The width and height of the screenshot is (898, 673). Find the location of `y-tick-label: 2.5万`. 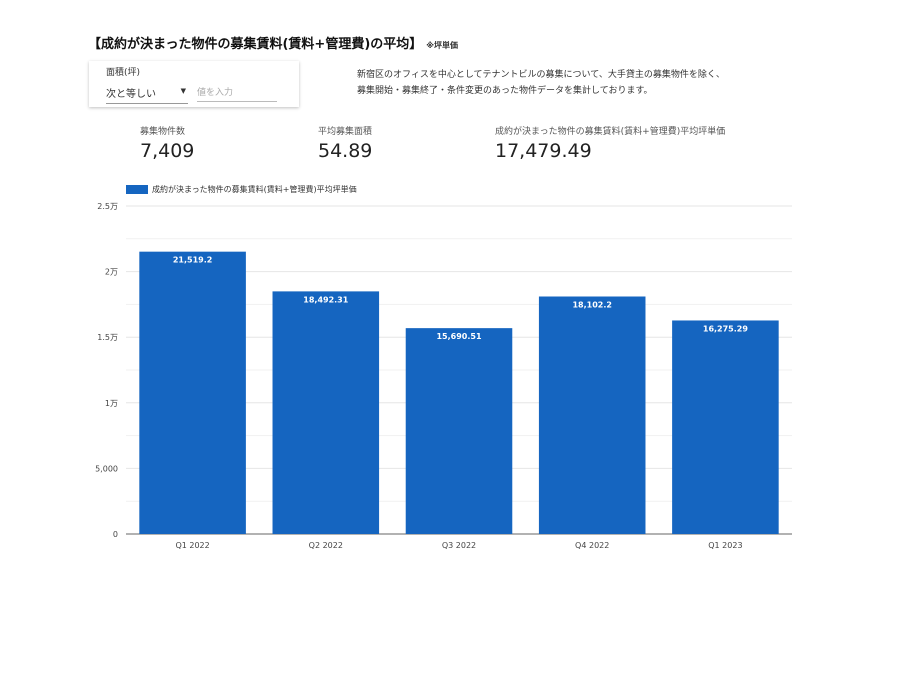

y-tick-label: 2.5万 is located at coordinates (107, 206).